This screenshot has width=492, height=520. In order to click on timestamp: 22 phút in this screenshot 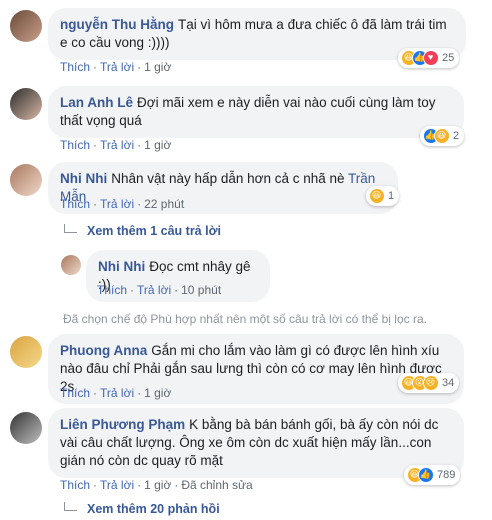, I will do `click(164, 204)`.